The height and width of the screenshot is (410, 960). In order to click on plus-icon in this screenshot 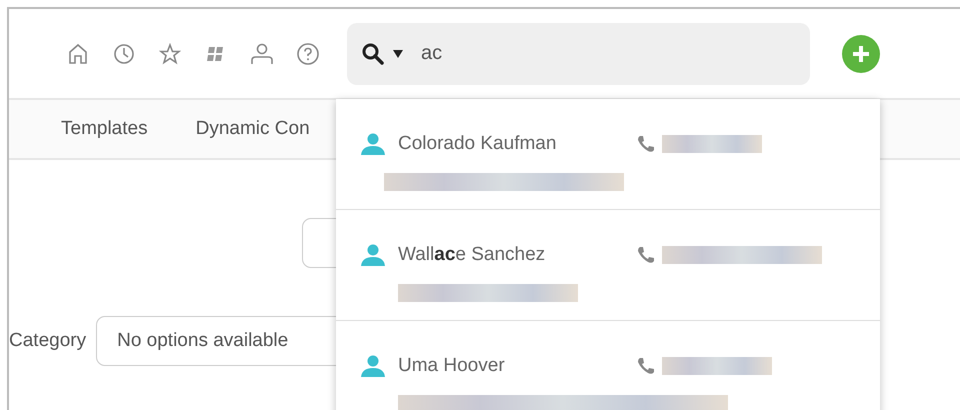, I will do `click(861, 54)`.